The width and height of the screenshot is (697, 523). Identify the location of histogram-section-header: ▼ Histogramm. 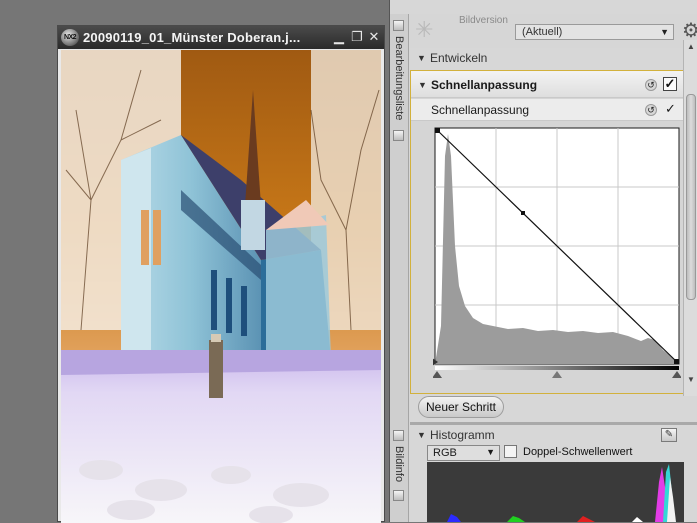
(553, 434).